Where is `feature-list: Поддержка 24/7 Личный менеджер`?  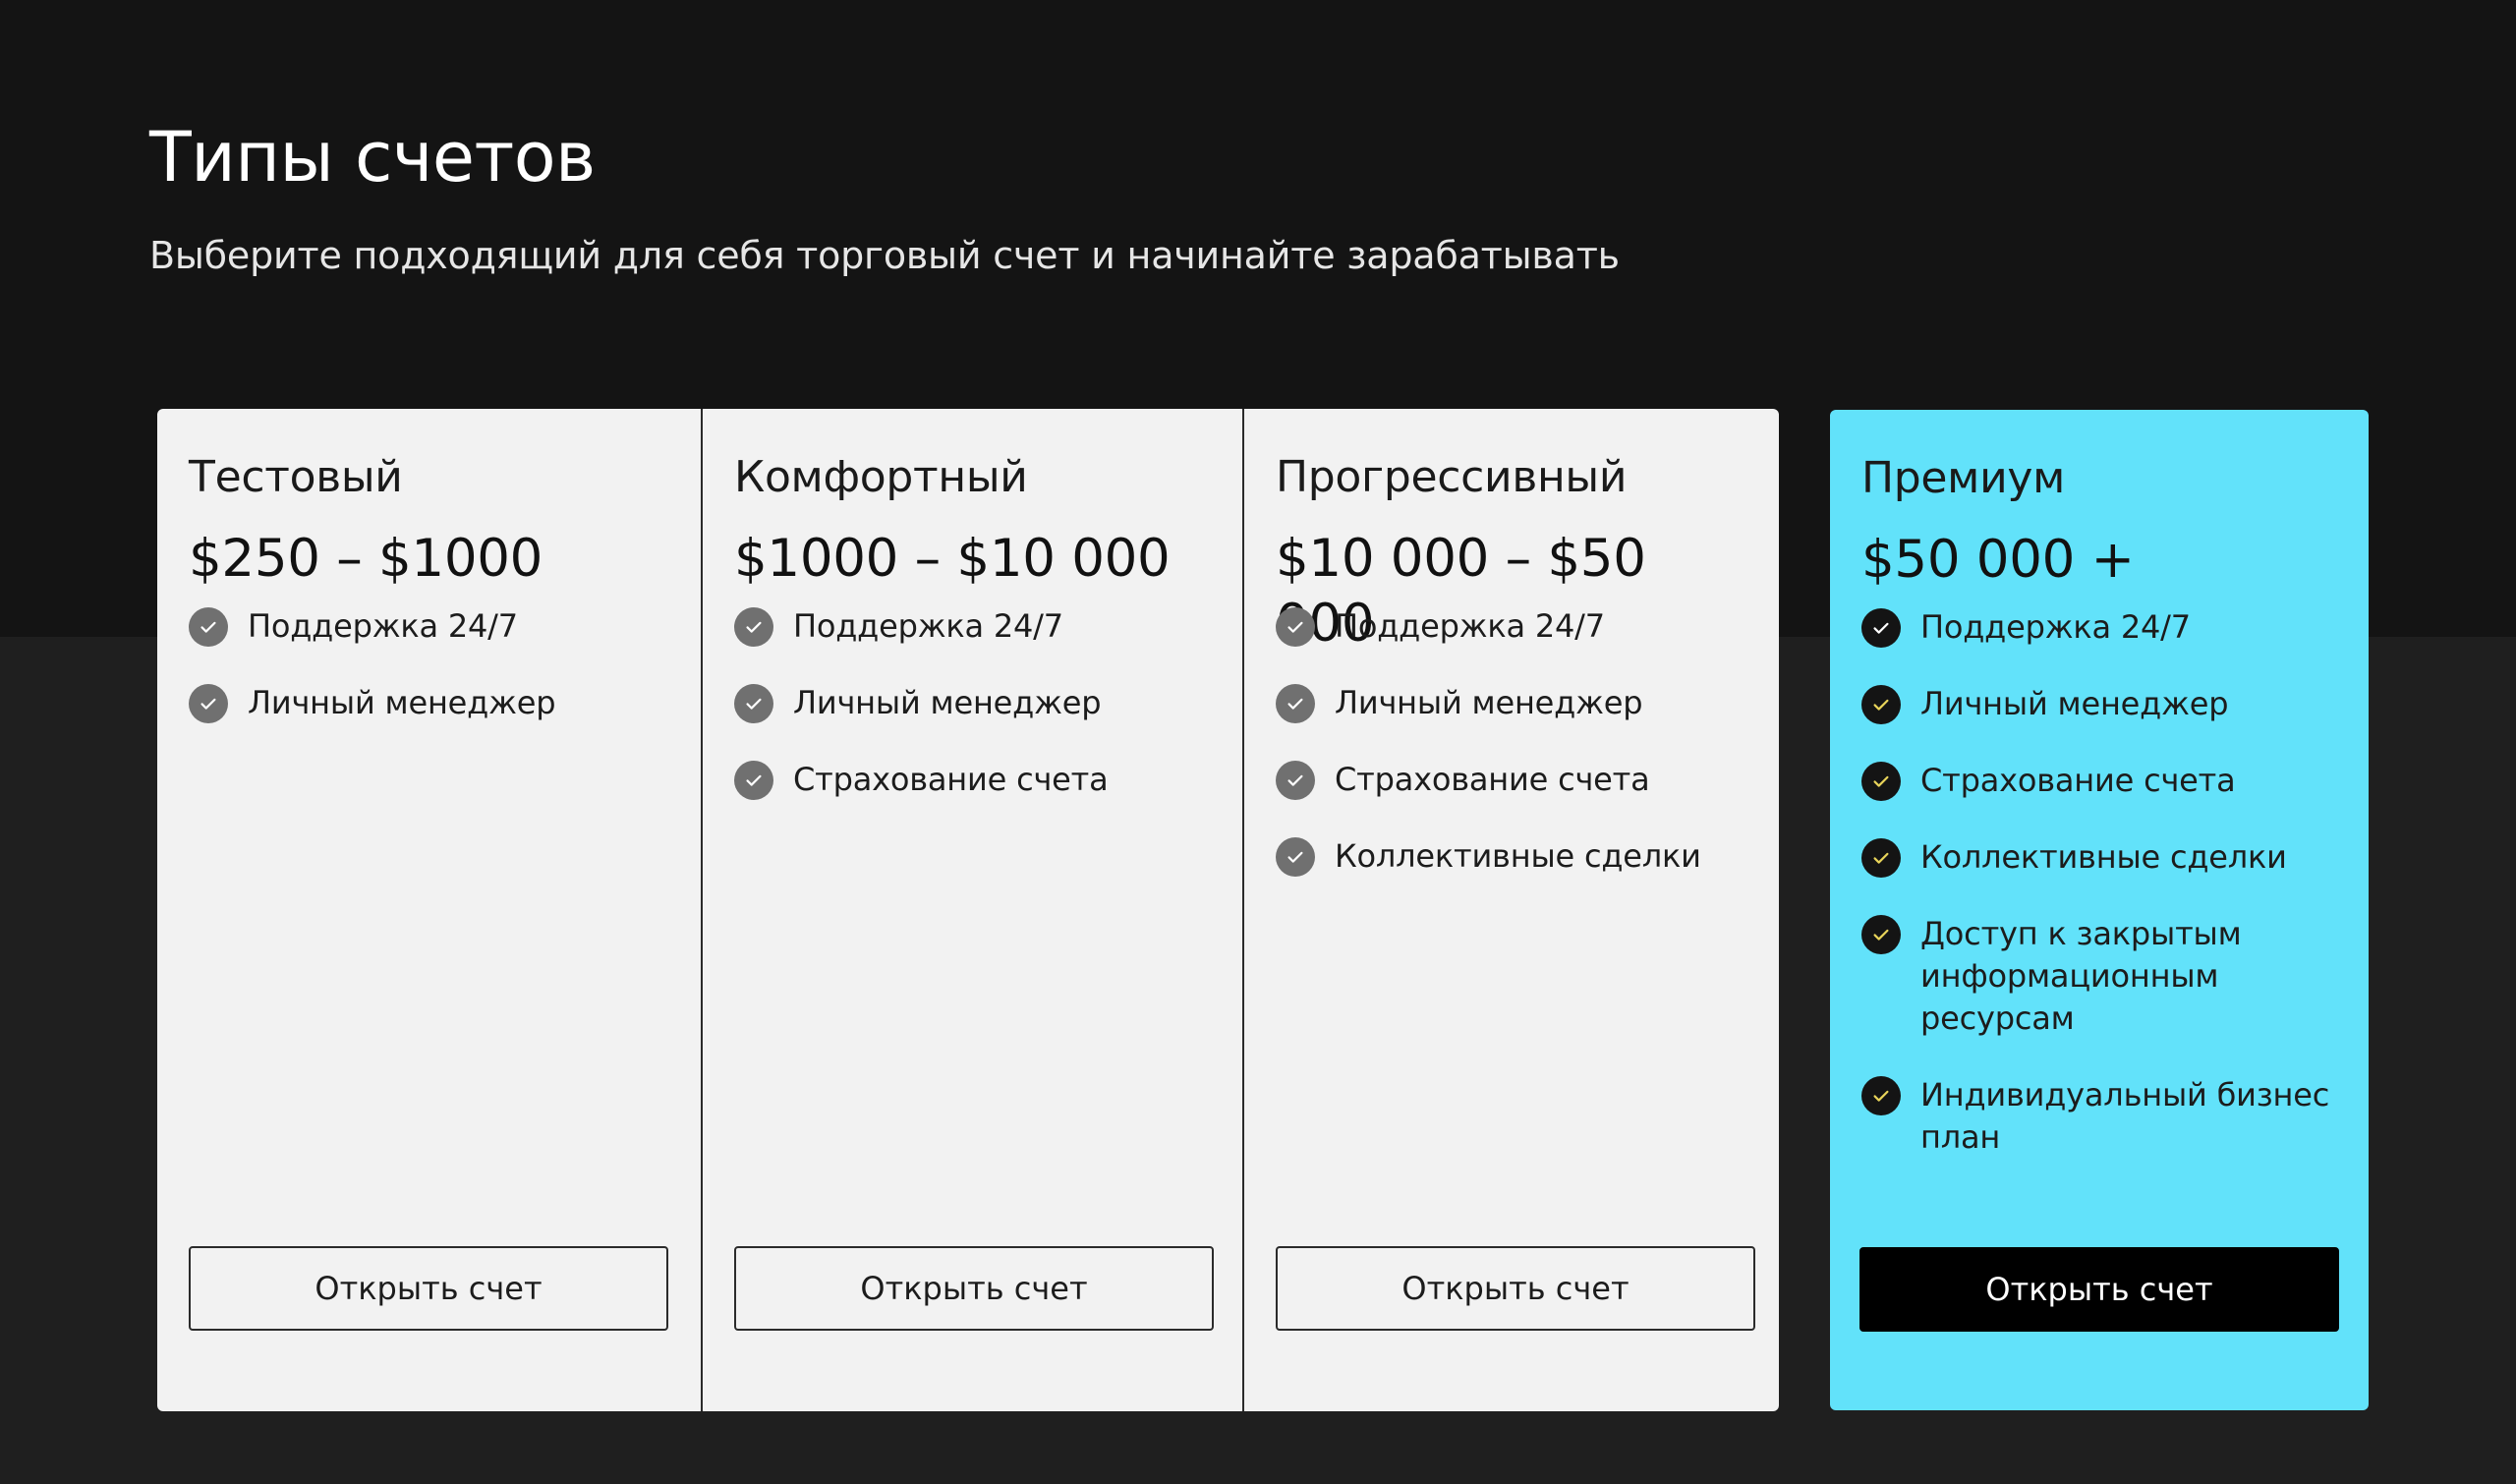 feature-list: Поддержка 24/7 Личный менеджер is located at coordinates (431, 664).